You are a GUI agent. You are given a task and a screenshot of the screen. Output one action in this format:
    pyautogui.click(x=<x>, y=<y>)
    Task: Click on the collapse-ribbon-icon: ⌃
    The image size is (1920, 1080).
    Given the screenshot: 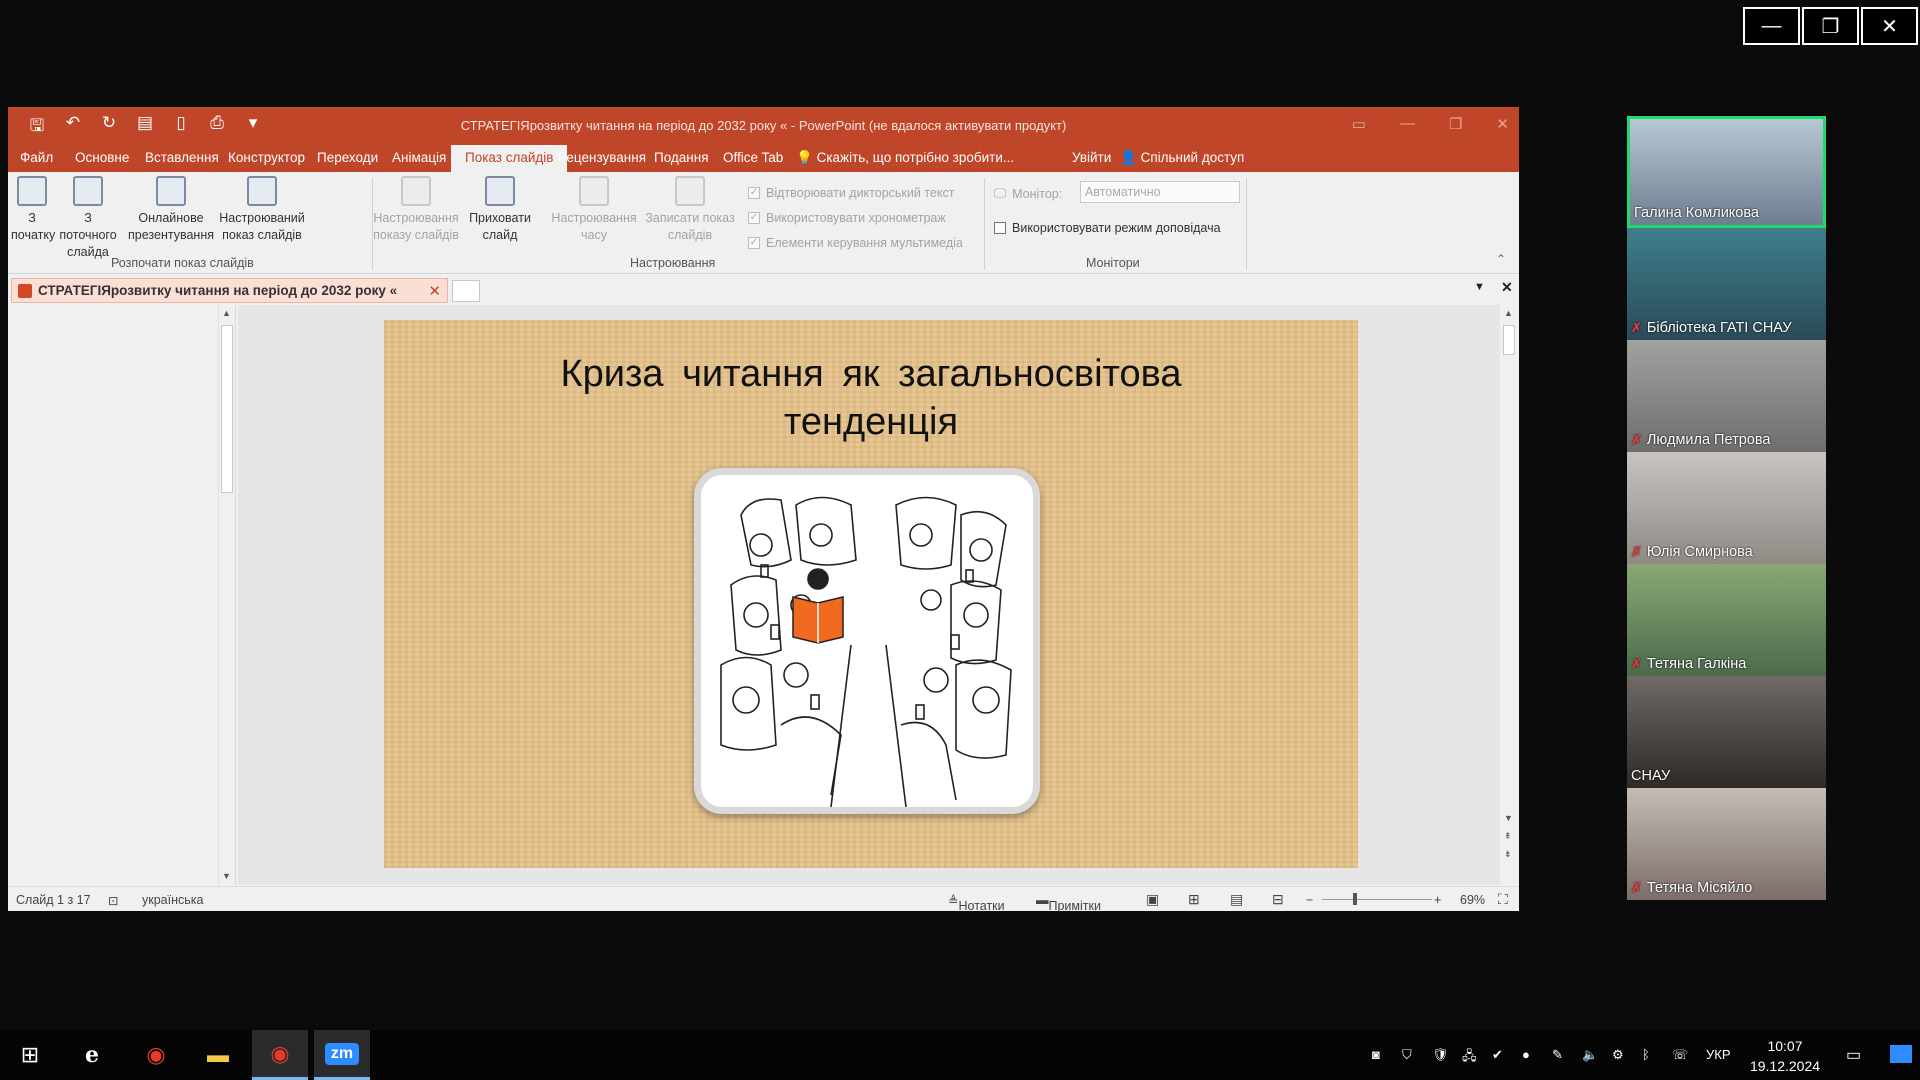 What is the action you would take?
    pyautogui.click(x=1501, y=259)
    